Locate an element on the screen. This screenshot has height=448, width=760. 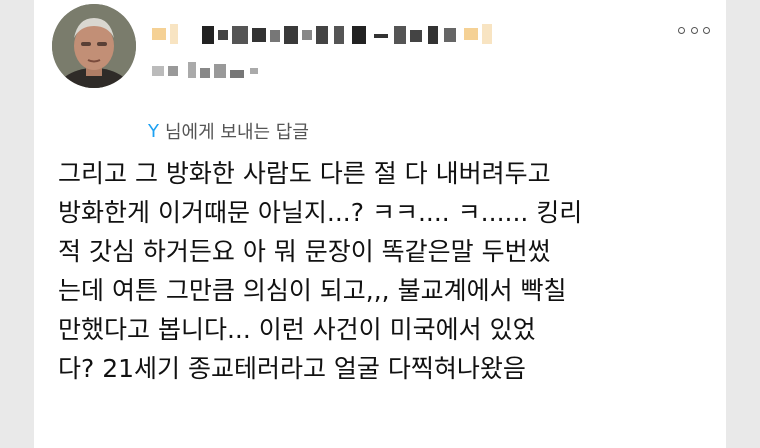
reply-context-text: 님에게 보내는 답글 is located at coordinates (237, 132).